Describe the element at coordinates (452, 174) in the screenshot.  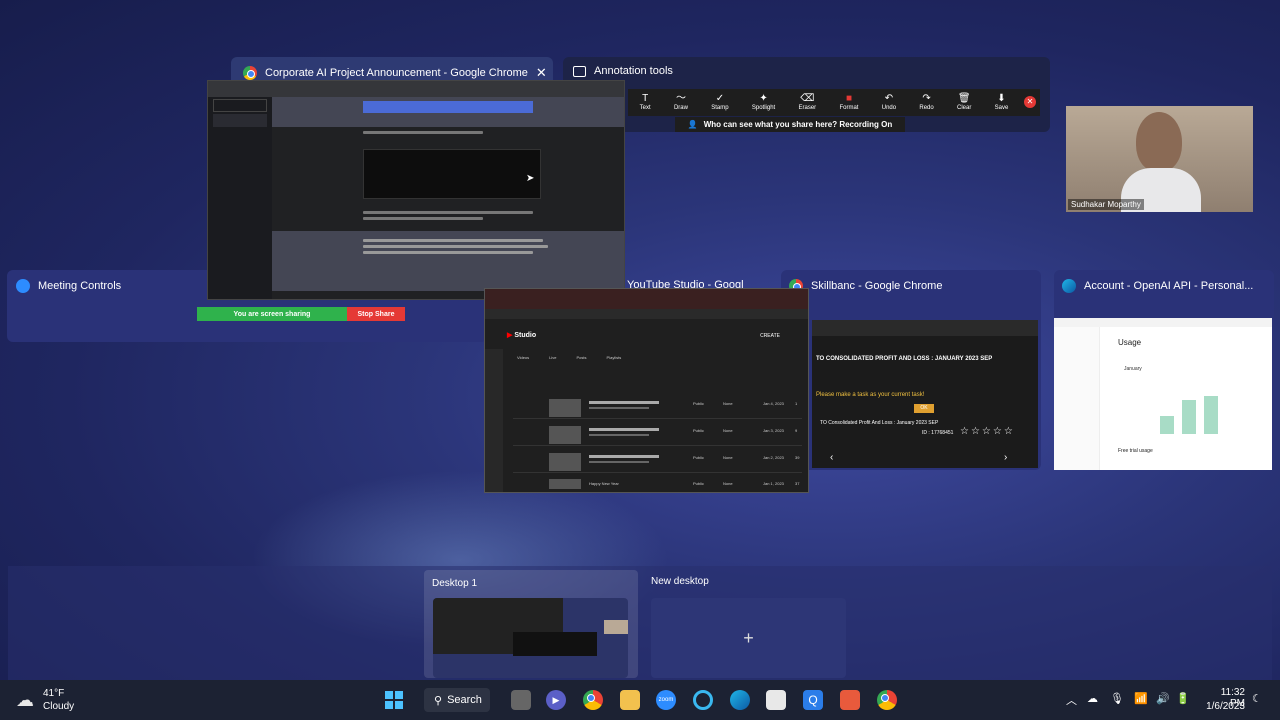
I see `code-block` at that location.